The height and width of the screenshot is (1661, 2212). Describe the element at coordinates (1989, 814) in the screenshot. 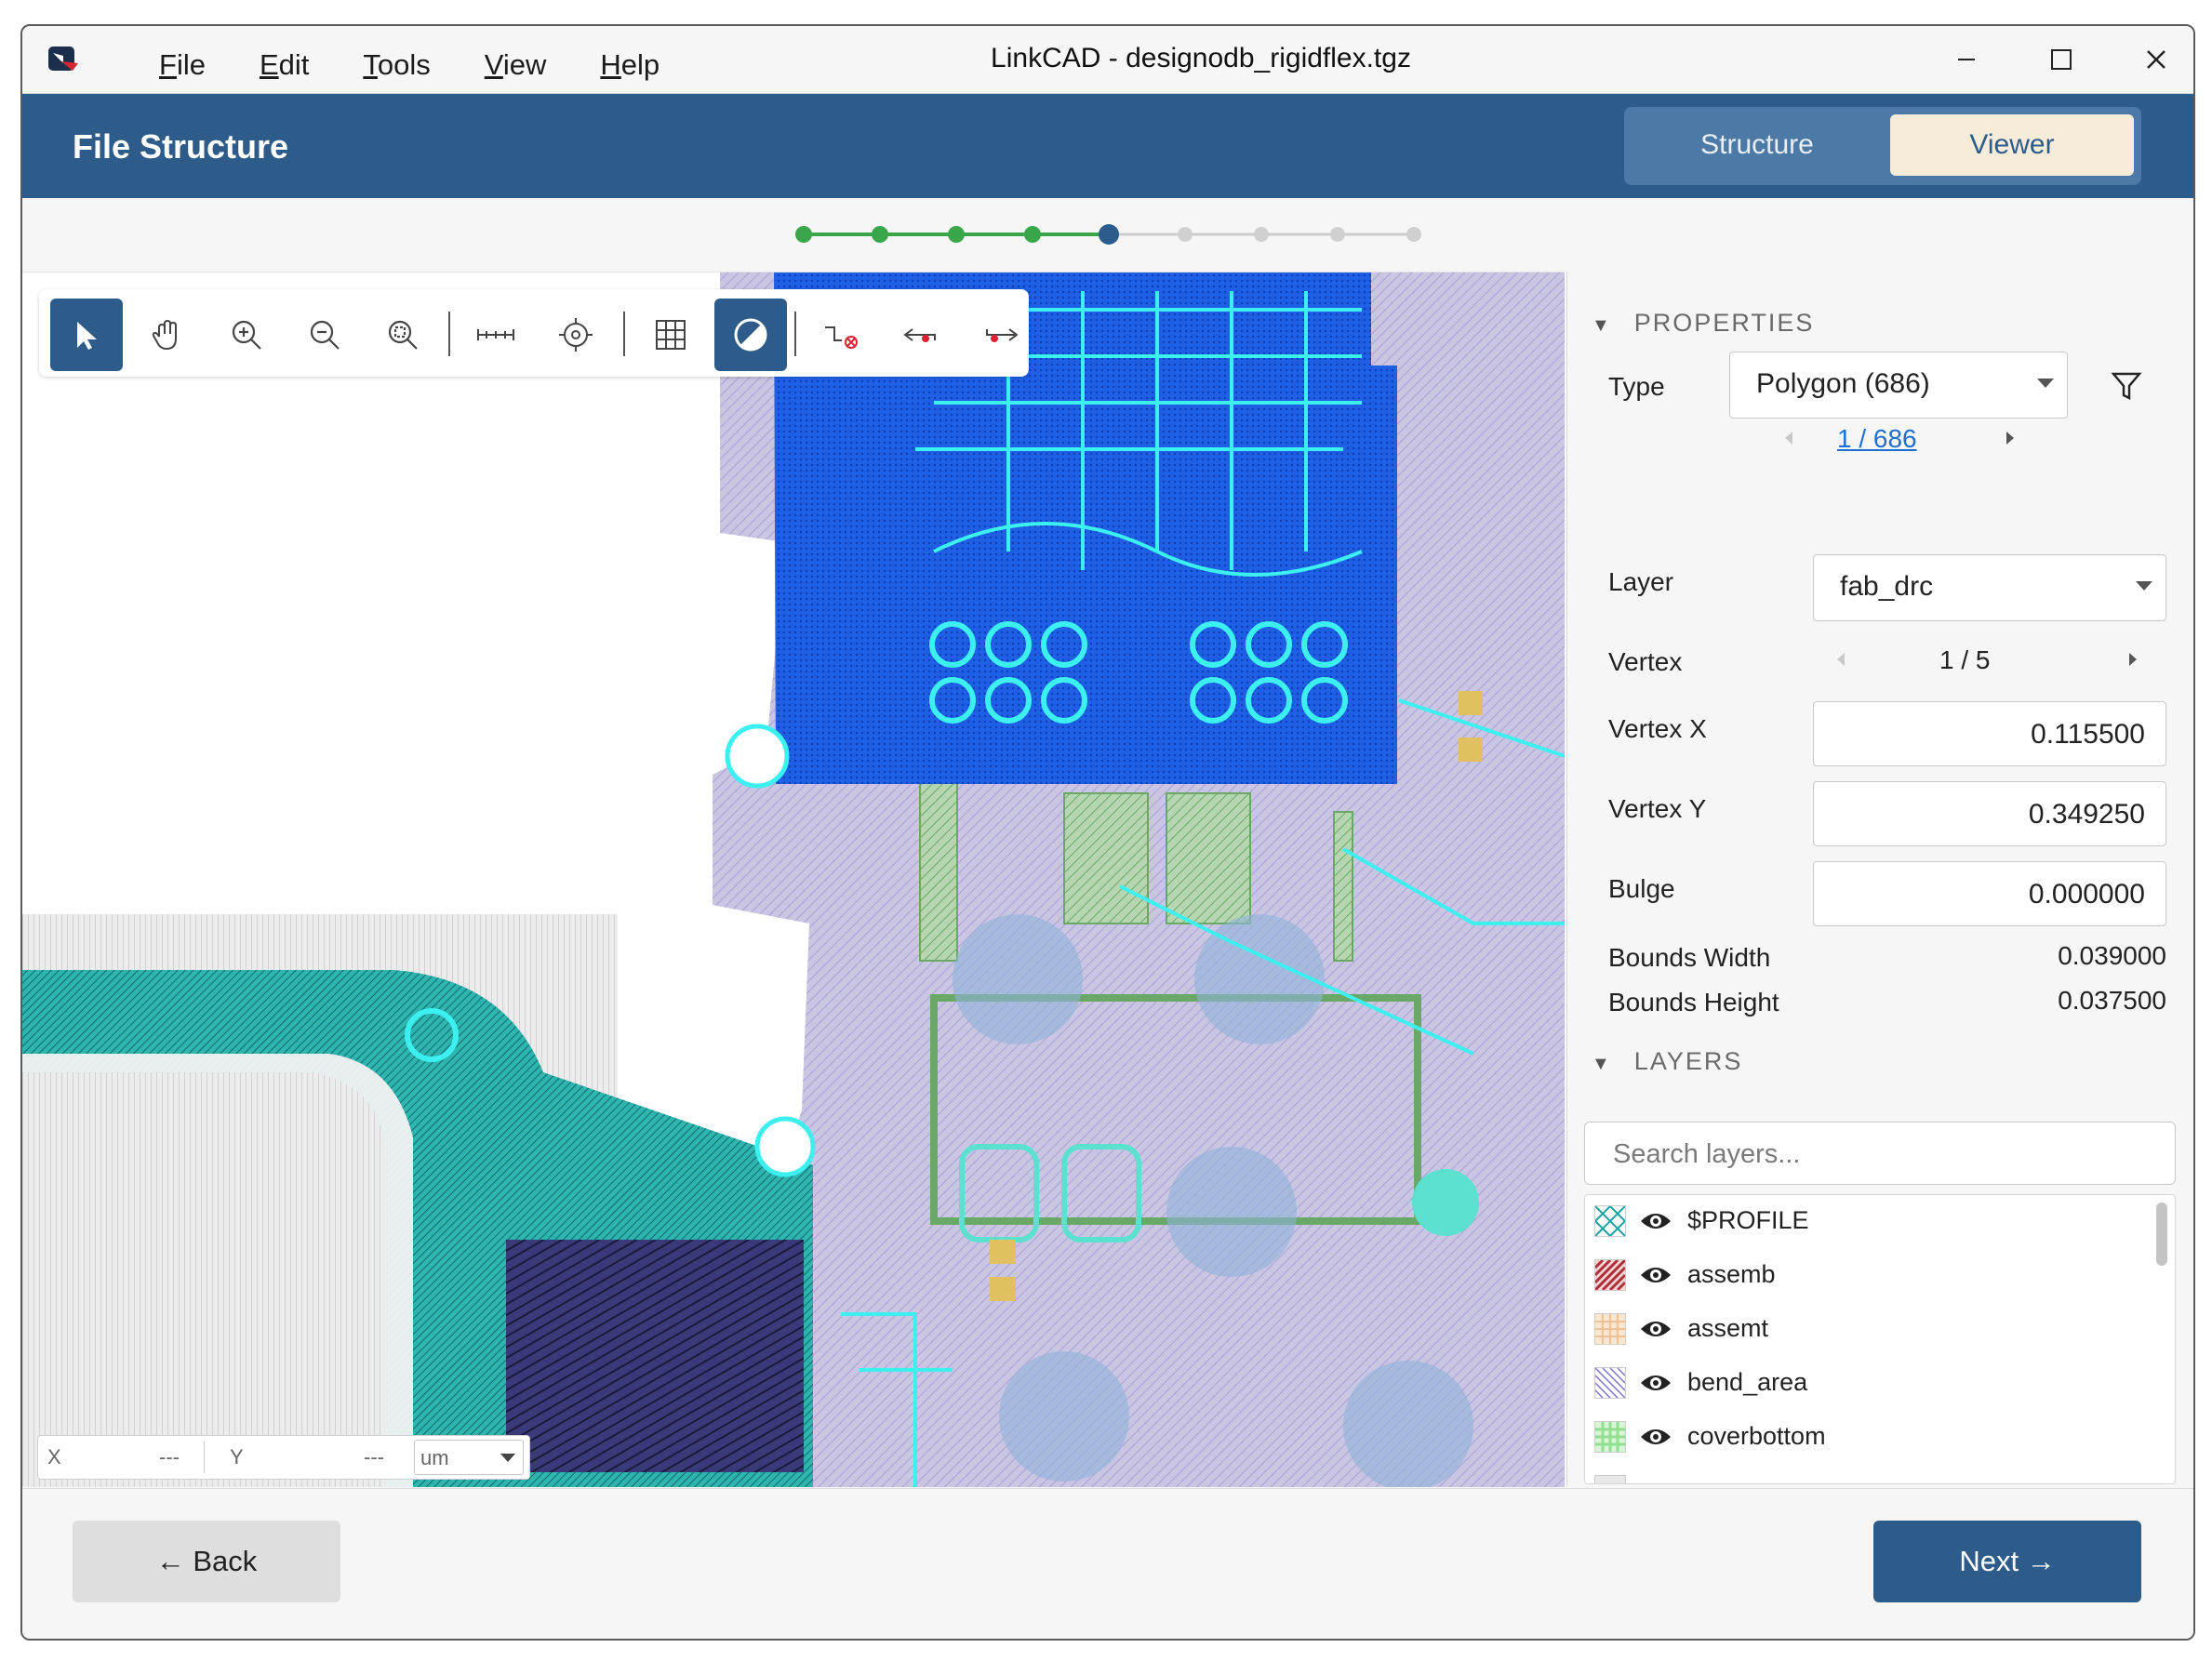

I see `vertex-y-field: 0.349250` at that location.